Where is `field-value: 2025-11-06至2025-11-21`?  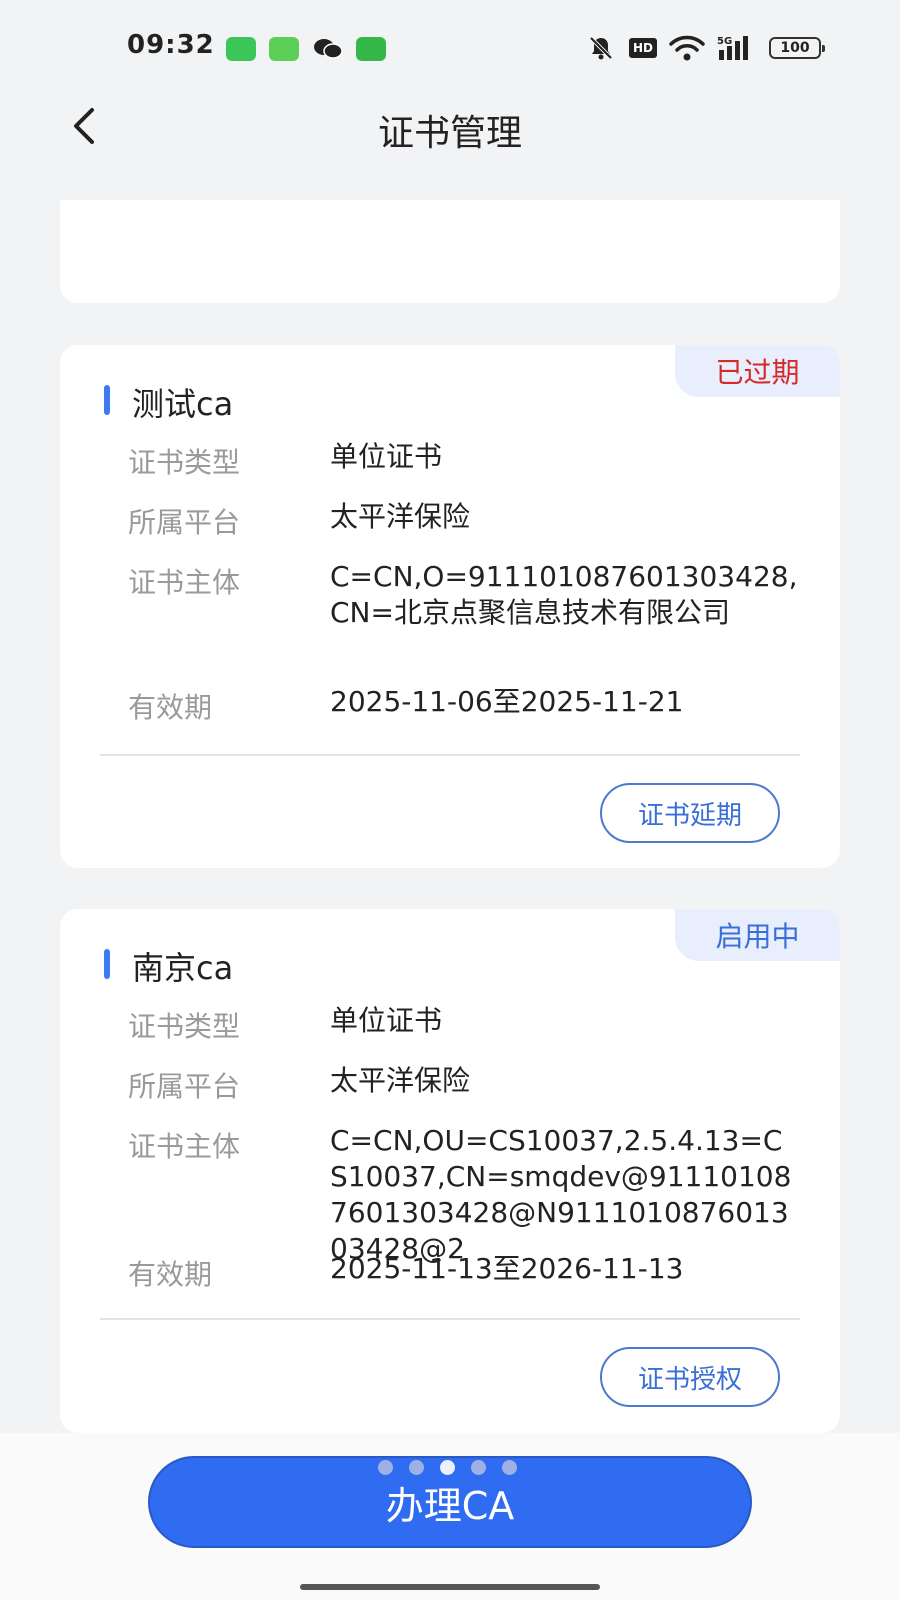
field-value: 2025-11-06至2025-11-21 is located at coordinates (507, 701).